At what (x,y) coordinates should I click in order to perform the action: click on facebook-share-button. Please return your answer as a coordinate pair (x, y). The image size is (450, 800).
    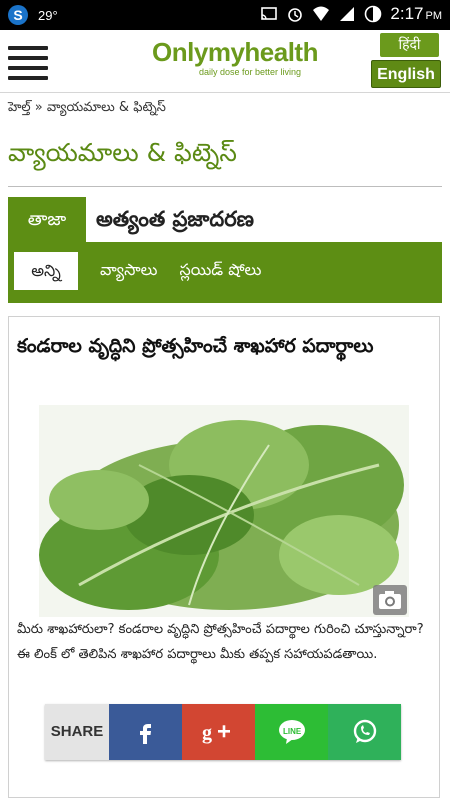
    Looking at the image, I should click on (145, 732).